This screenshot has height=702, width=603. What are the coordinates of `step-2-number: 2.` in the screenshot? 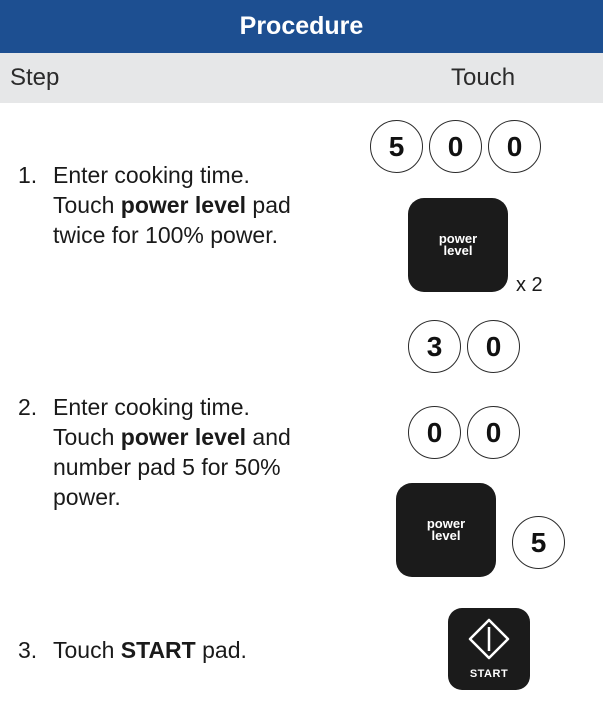 It's located at (28, 407).